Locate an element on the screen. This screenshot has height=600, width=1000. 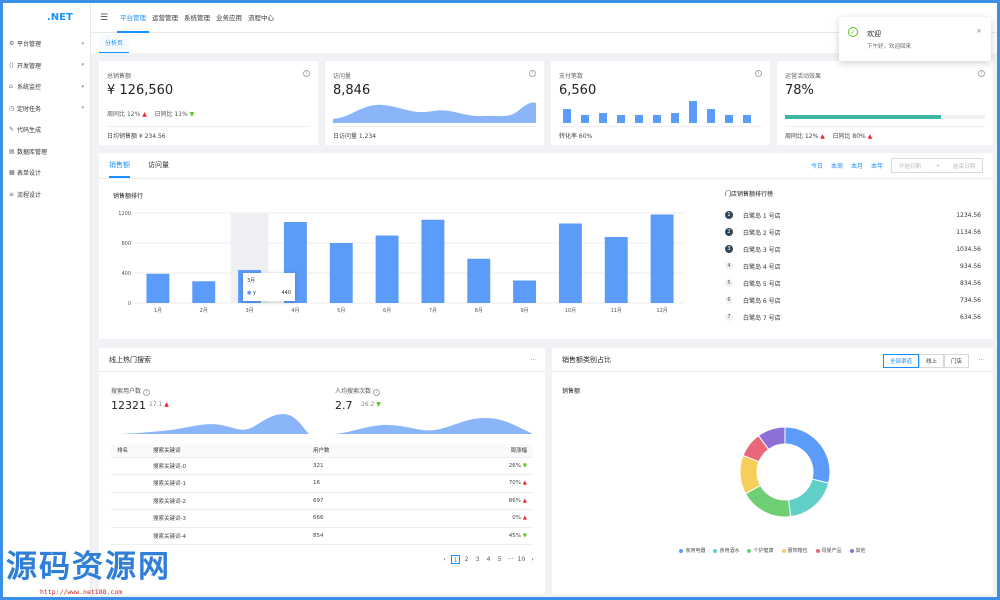
menu-fold-icon: ☰ is located at coordinates (104, 18).